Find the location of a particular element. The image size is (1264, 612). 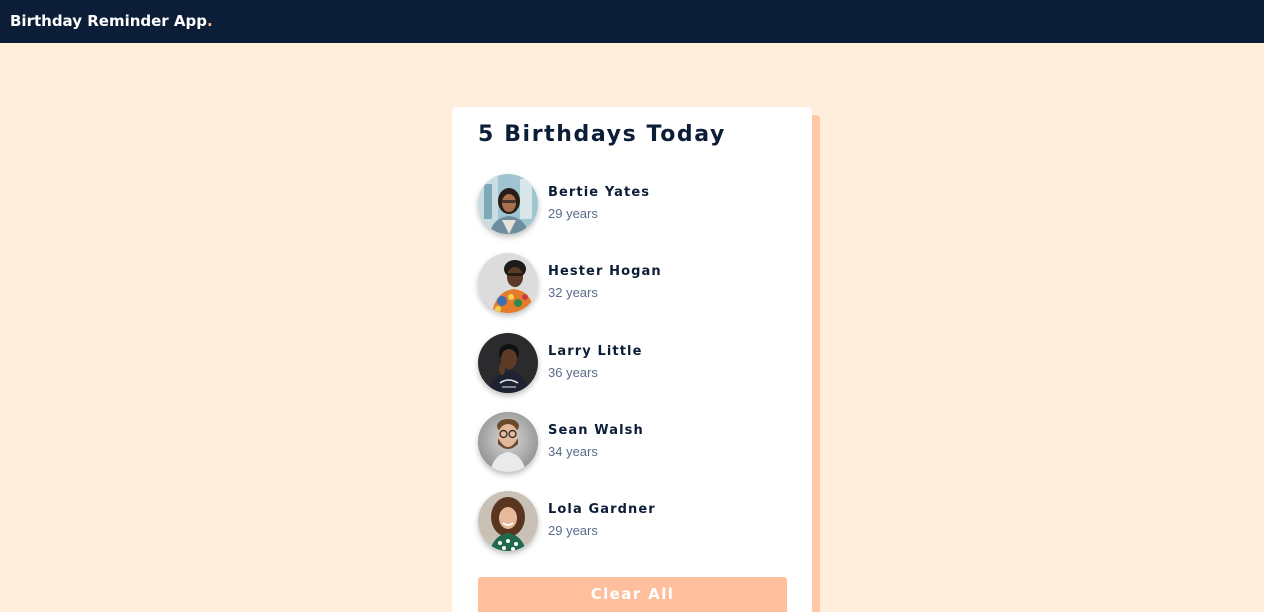

person-age: 32 years is located at coordinates (573, 292).